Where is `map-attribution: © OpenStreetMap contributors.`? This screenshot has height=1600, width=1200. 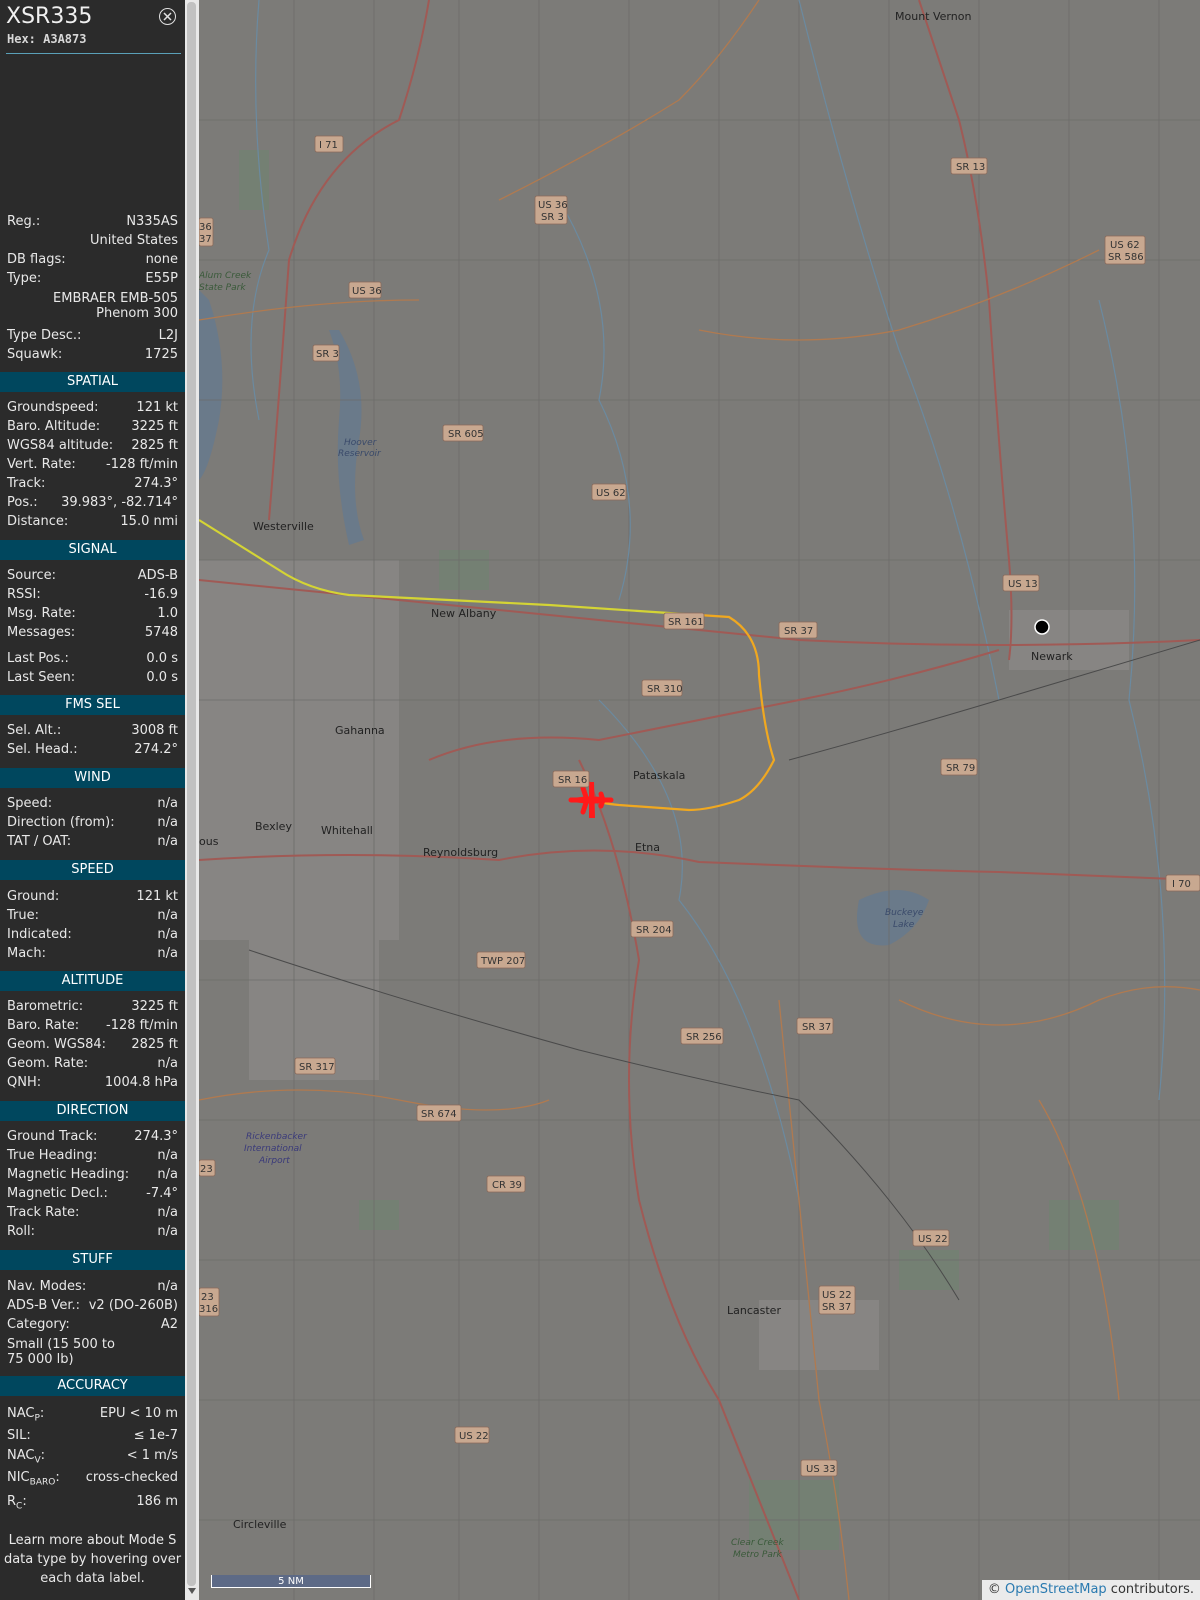
map-attribution: © OpenStreetMap contributors. is located at coordinates (1090, 1590).